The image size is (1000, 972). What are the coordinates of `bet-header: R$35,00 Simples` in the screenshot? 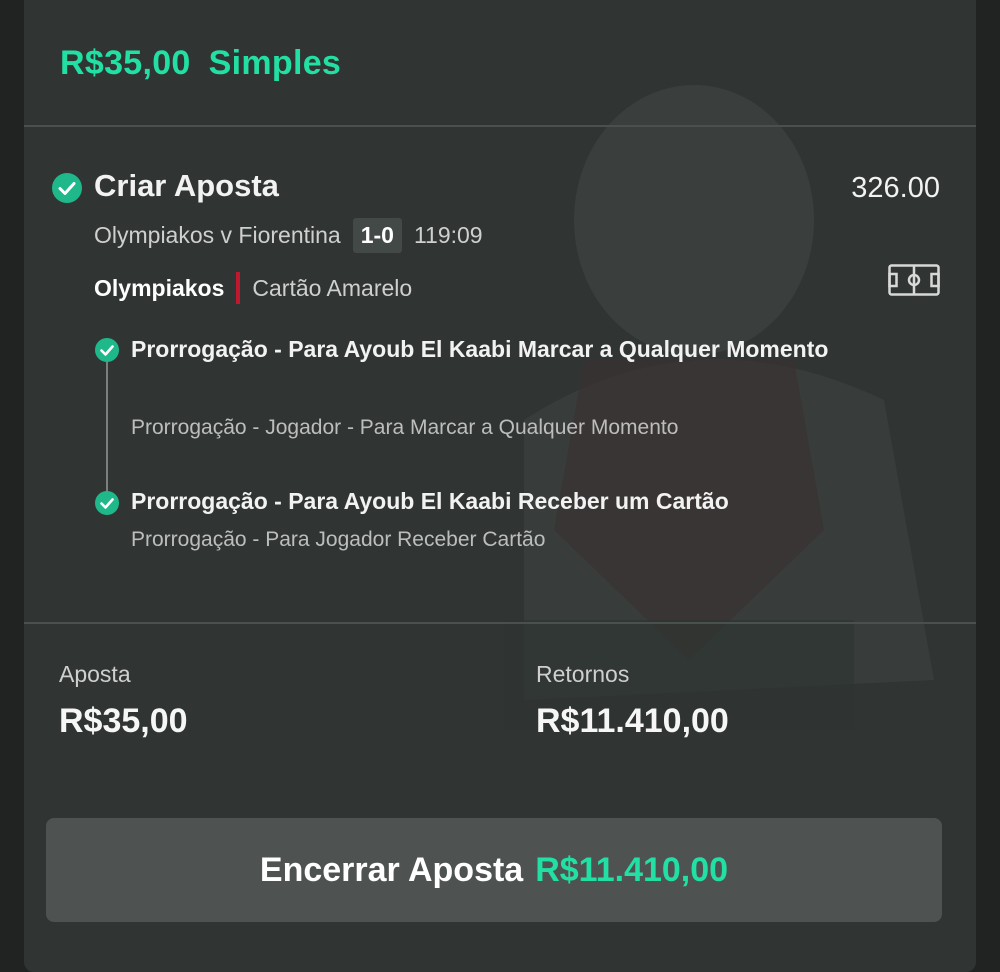 It's located at (200, 63).